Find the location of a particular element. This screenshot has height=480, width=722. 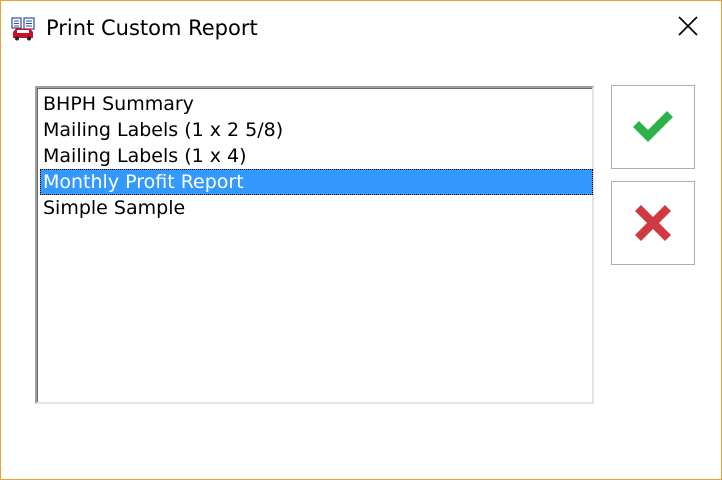

cancel-button is located at coordinates (653, 223).